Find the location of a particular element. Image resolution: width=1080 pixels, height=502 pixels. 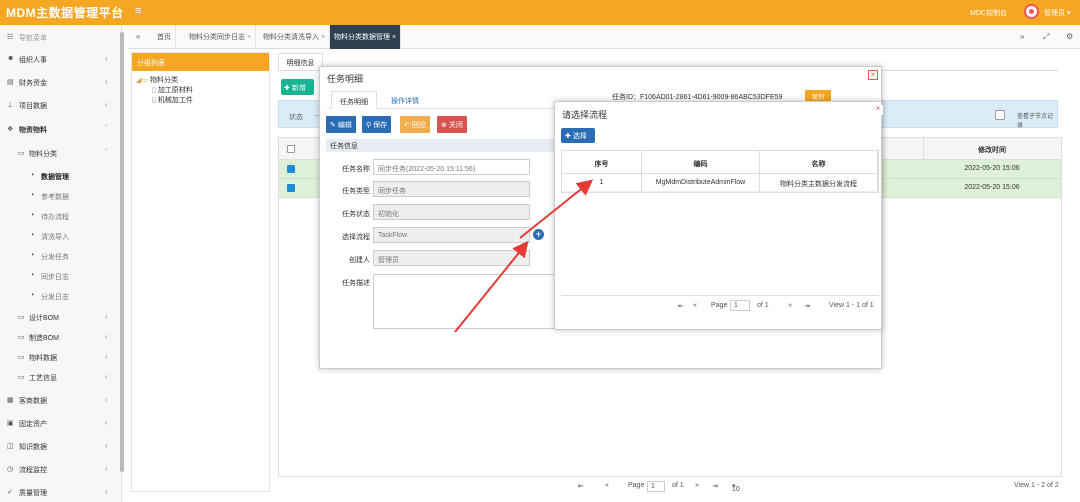

sidebar-item-project: ⊥ 项目数据 ‹ is located at coordinates (61, 105).